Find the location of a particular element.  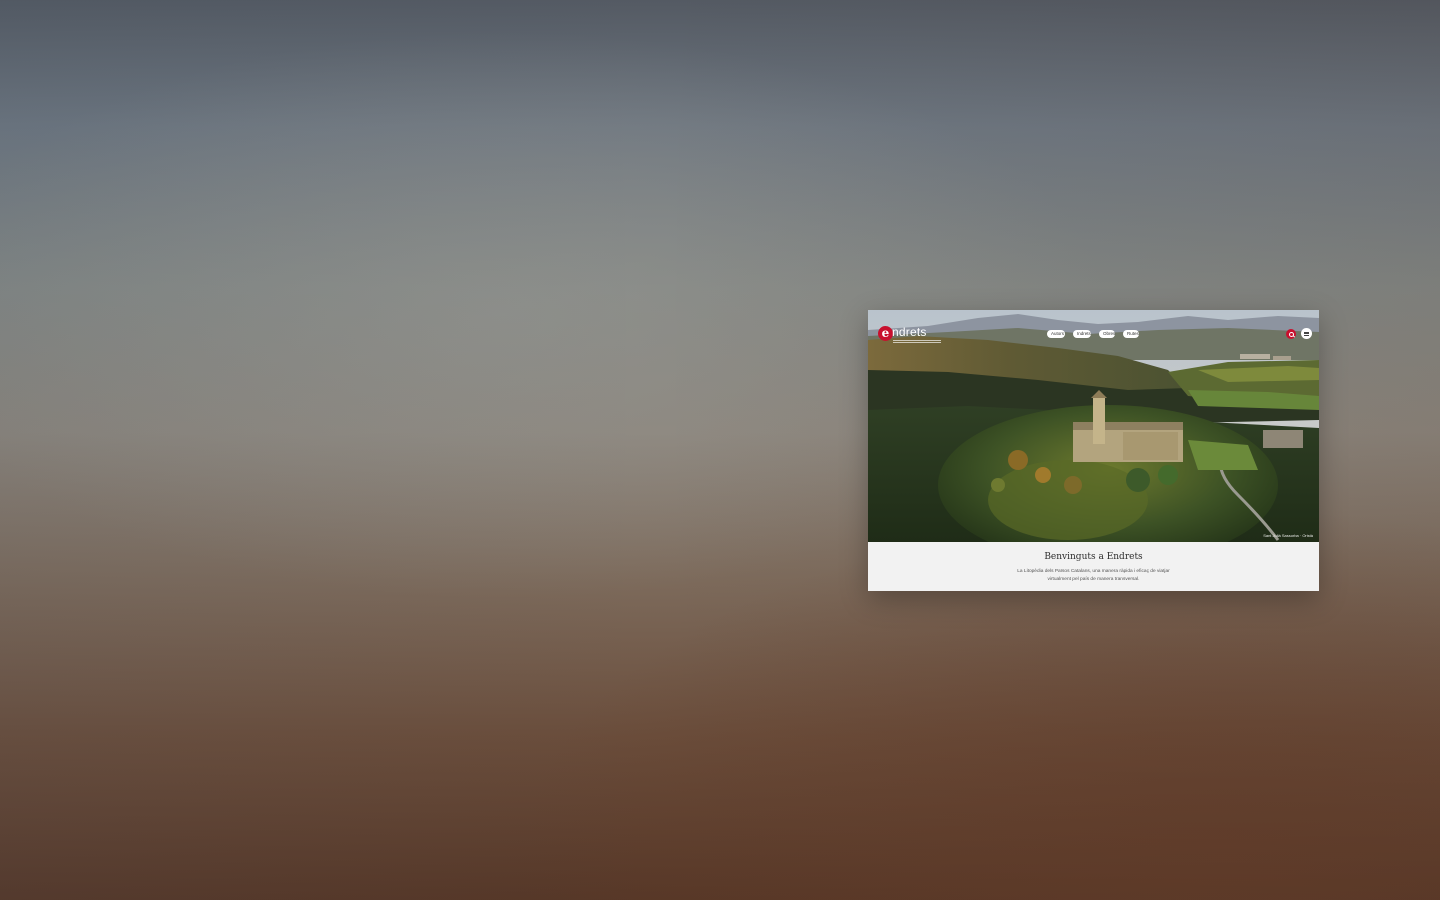

nav-indrets: Indrets is located at coordinates (1082, 334).